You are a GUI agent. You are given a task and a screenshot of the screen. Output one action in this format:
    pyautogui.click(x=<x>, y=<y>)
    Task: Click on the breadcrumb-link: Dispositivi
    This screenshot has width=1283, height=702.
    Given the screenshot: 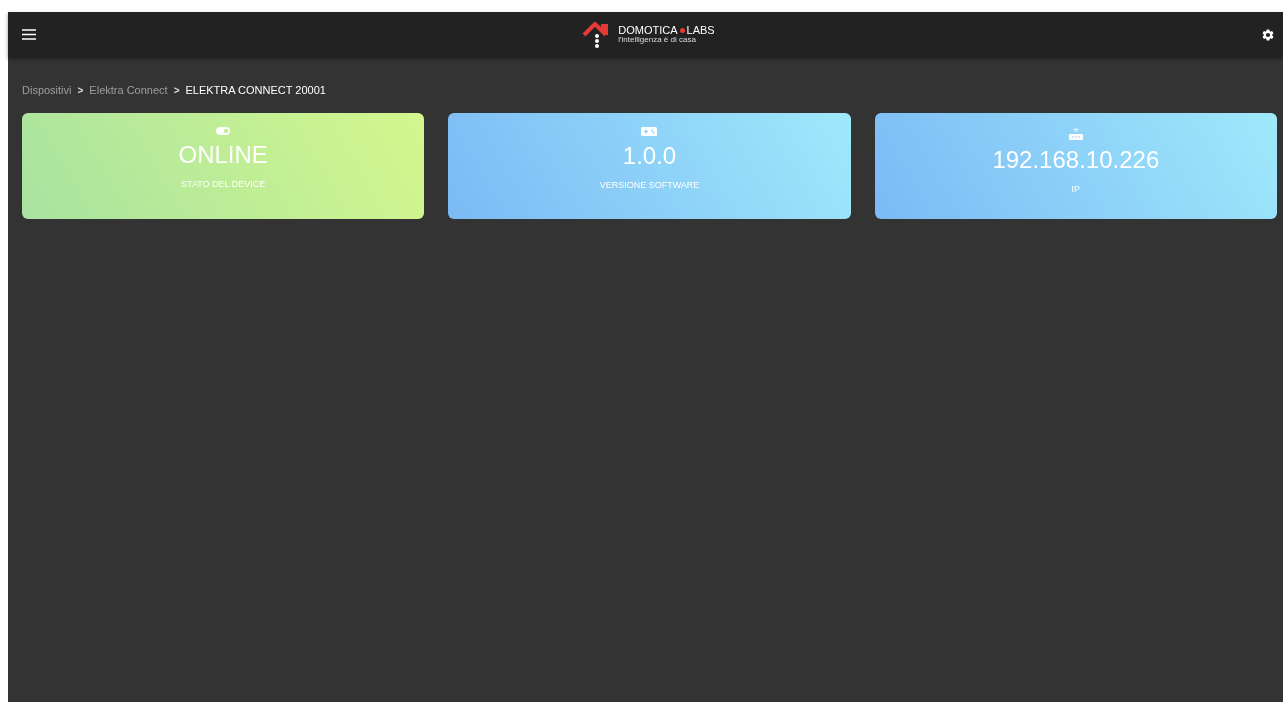 What is the action you would take?
    pyautogui.click(x=47, y=90)
    